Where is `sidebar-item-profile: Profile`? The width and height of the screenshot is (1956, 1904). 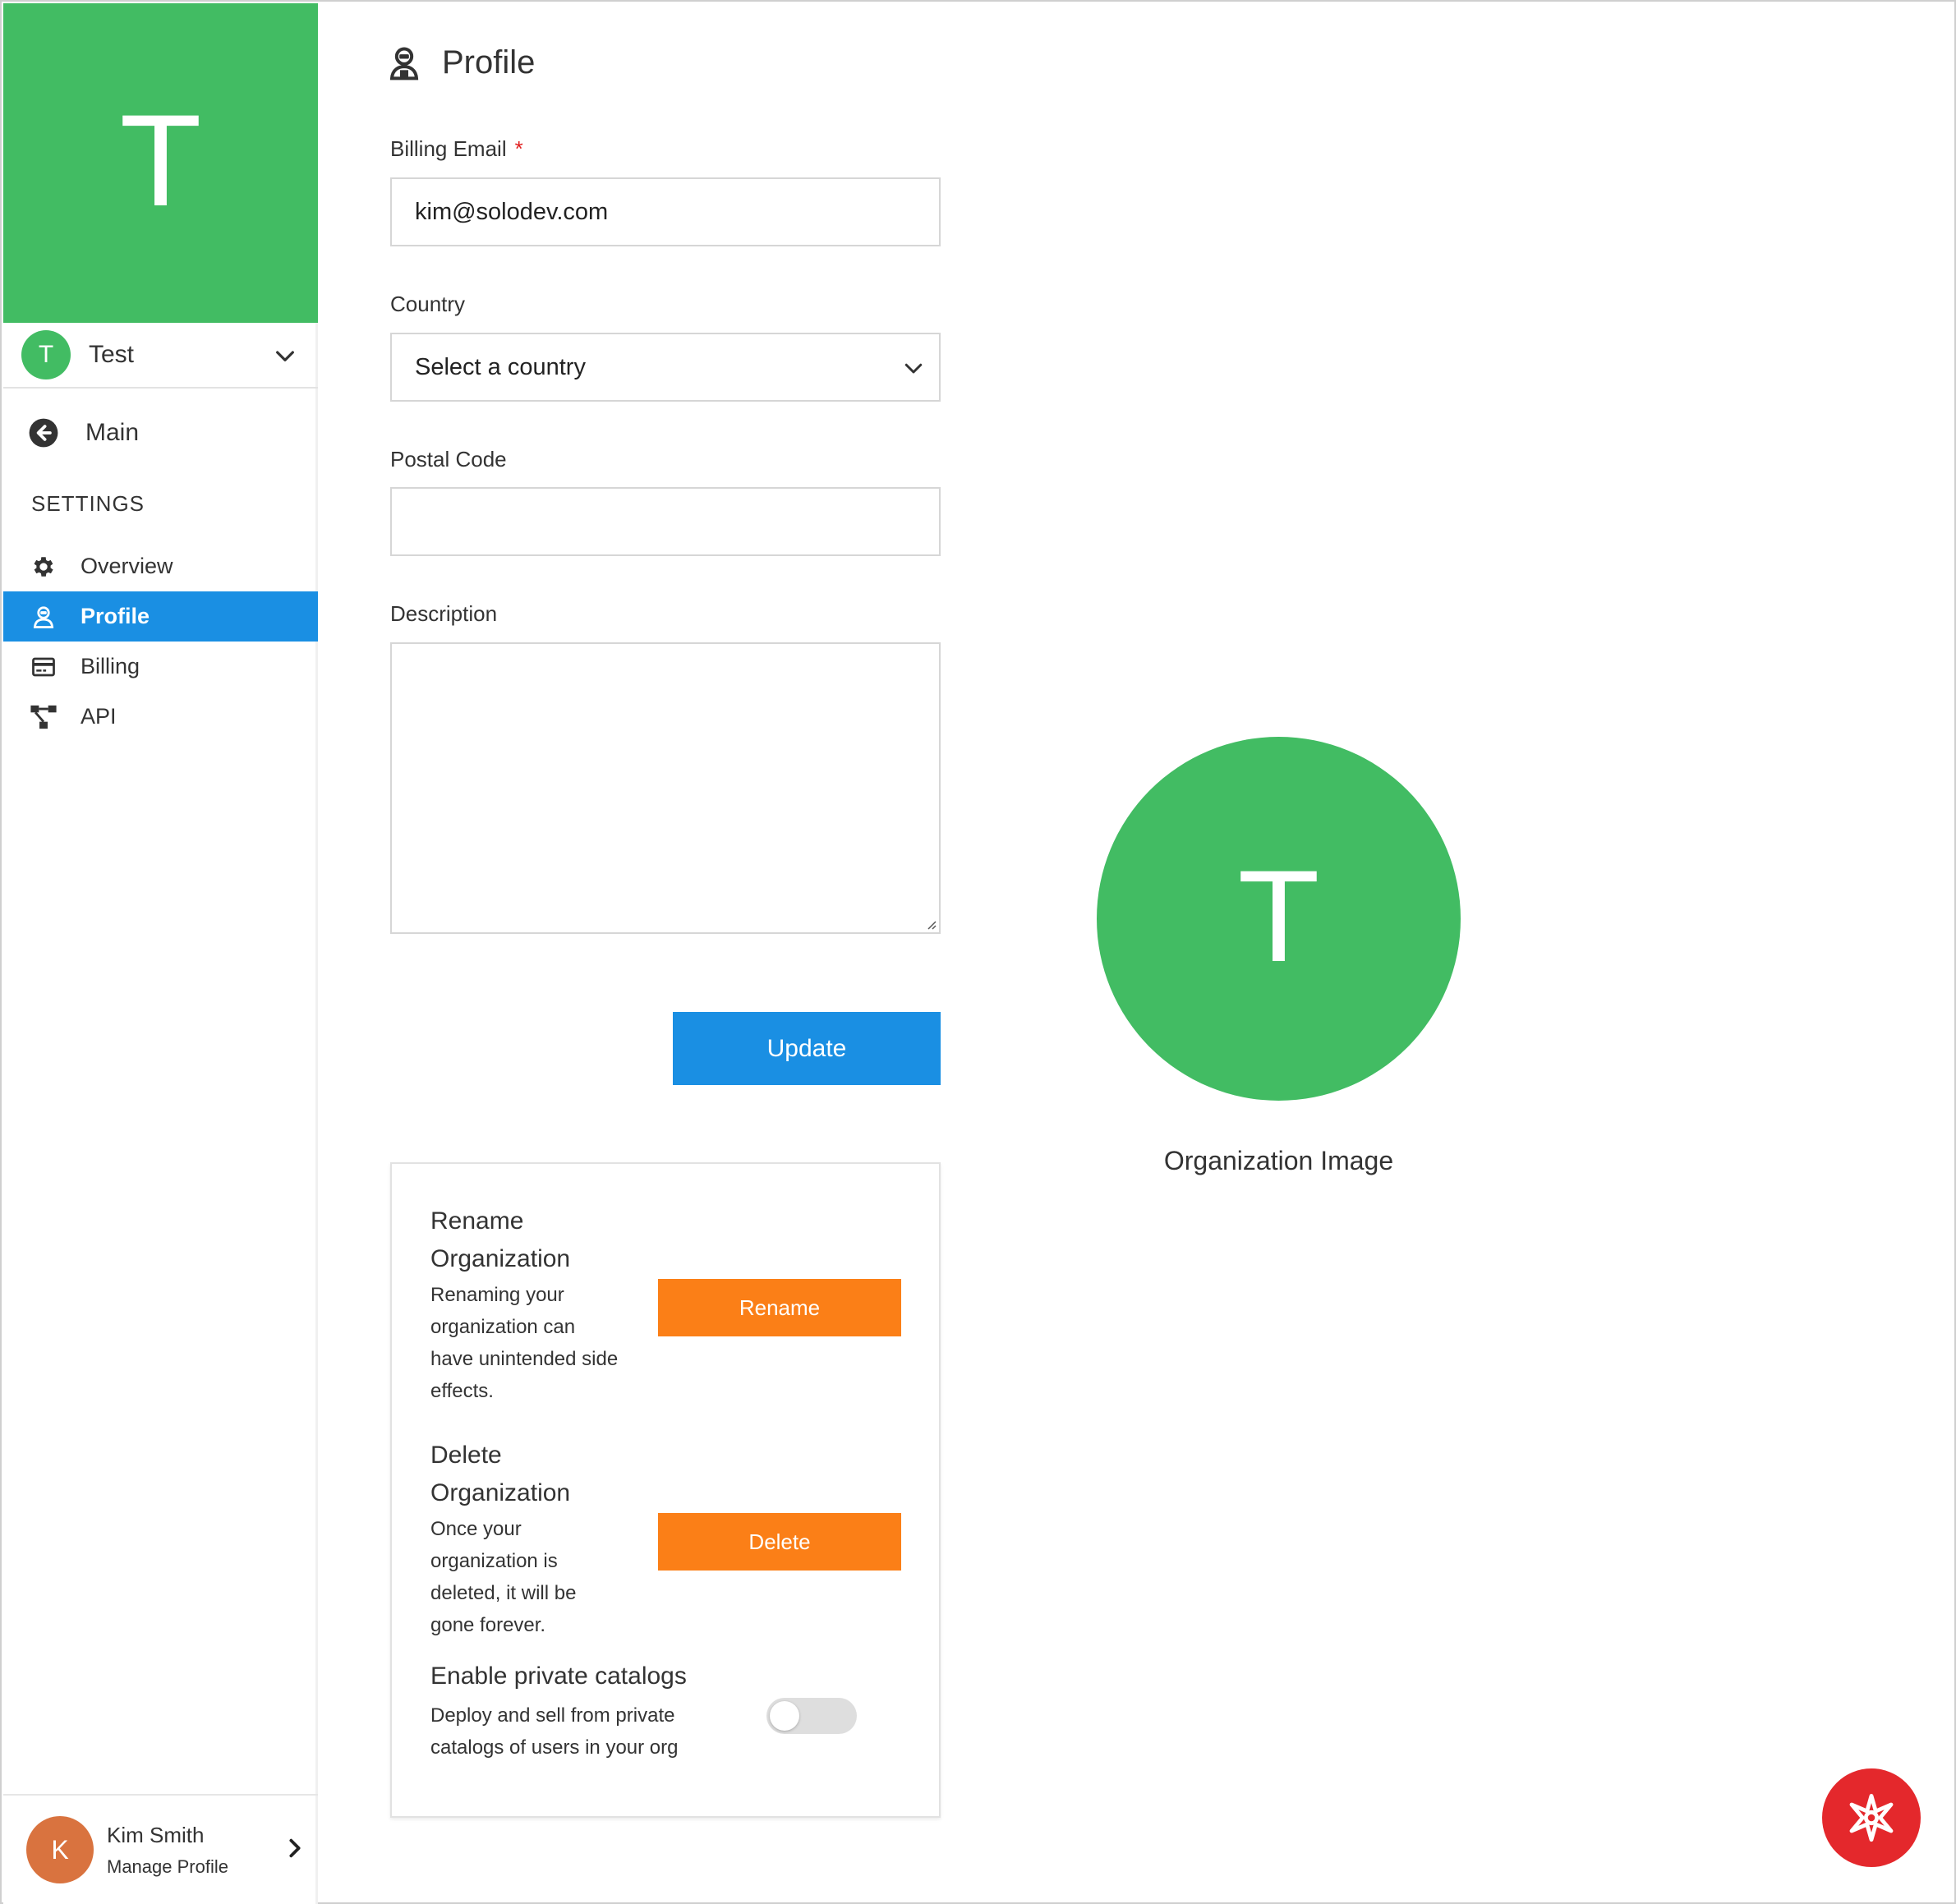
sidebar-item-profile: Profile is located at coordinates (160, 616).